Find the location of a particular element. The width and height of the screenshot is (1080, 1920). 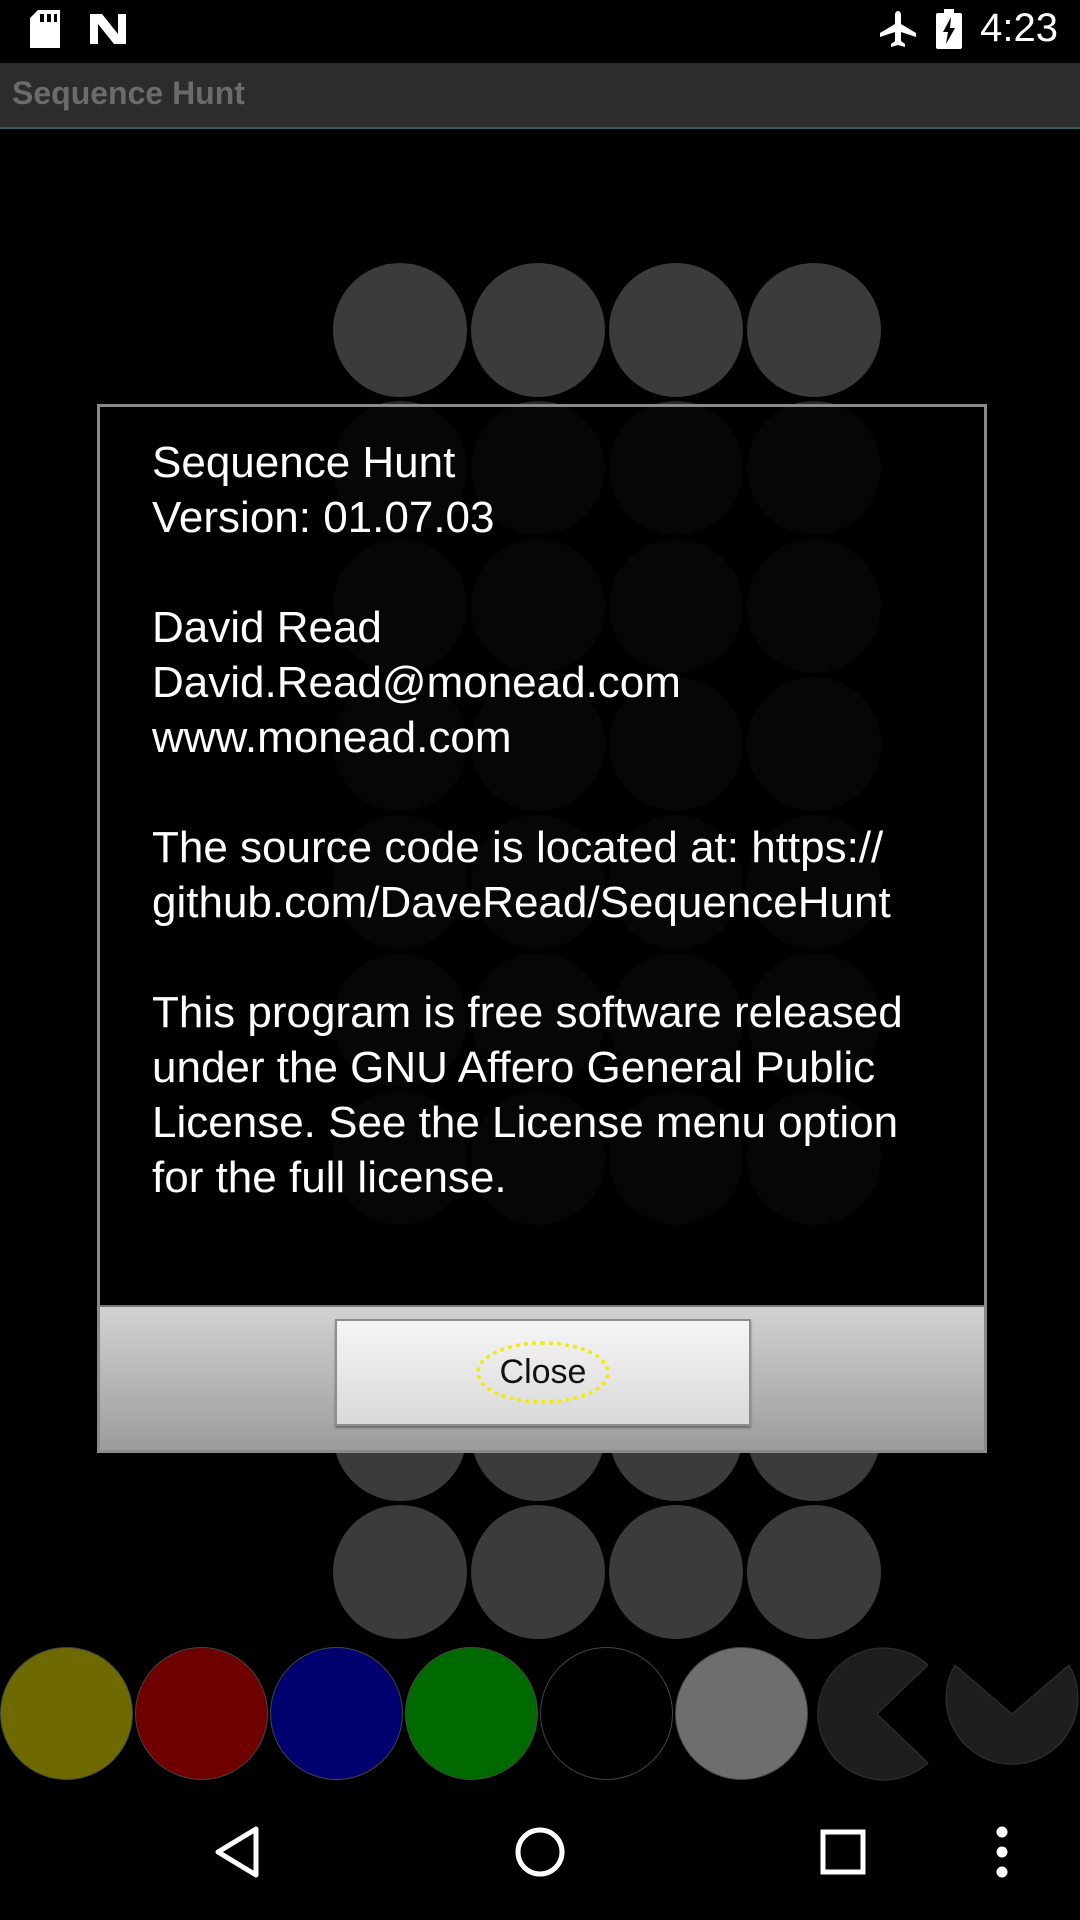

recents-button is located at coordinates (843, 1852).